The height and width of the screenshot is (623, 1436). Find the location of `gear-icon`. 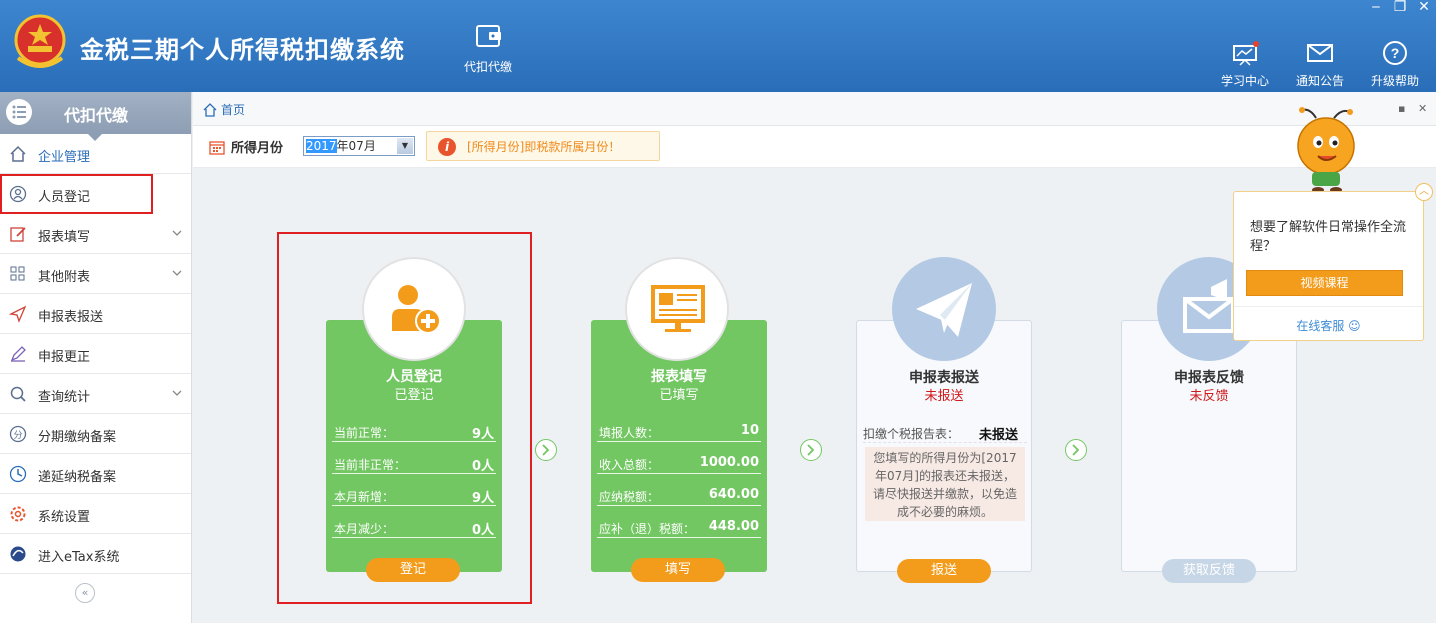

gear-icon is located at coordinates (18, 514).